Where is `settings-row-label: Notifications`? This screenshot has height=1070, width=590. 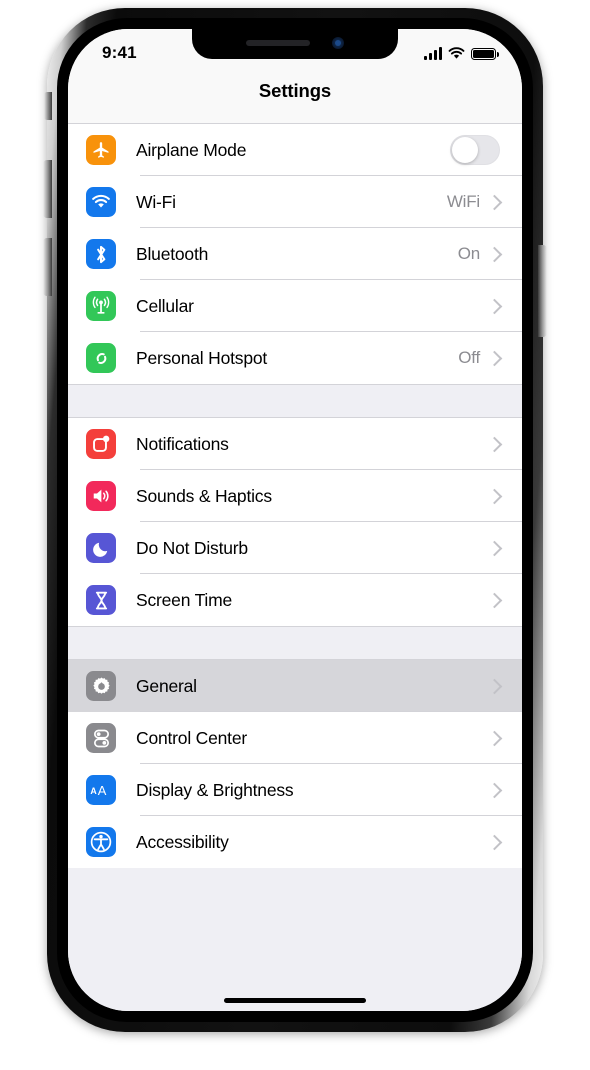 settings-row-label: Notifications is located at coordinates (182, 443).